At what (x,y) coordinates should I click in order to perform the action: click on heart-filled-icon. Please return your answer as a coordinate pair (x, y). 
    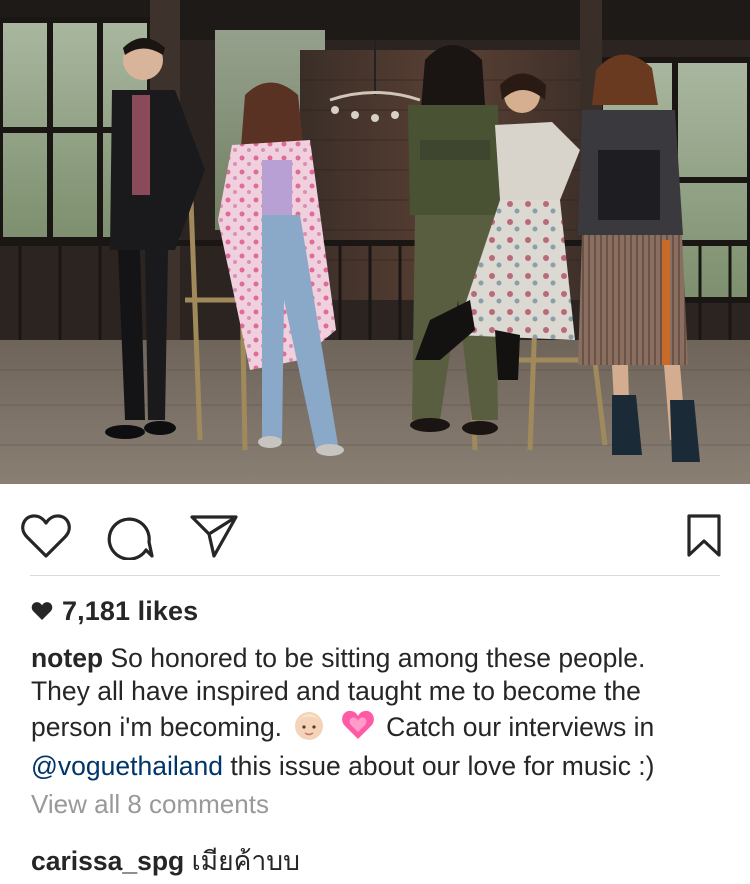
    Looking at the image, I should click on (42, 611).